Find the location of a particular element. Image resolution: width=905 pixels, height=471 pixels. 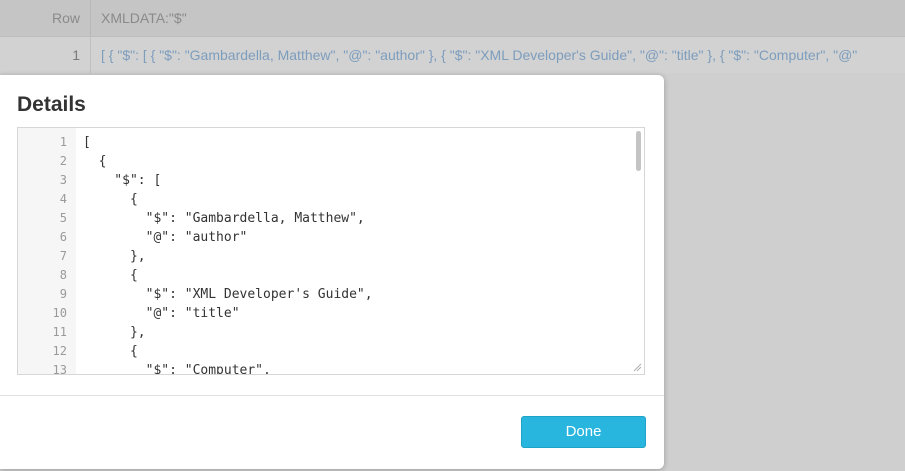

row-number: 1 is located at coordinates (45, 55).